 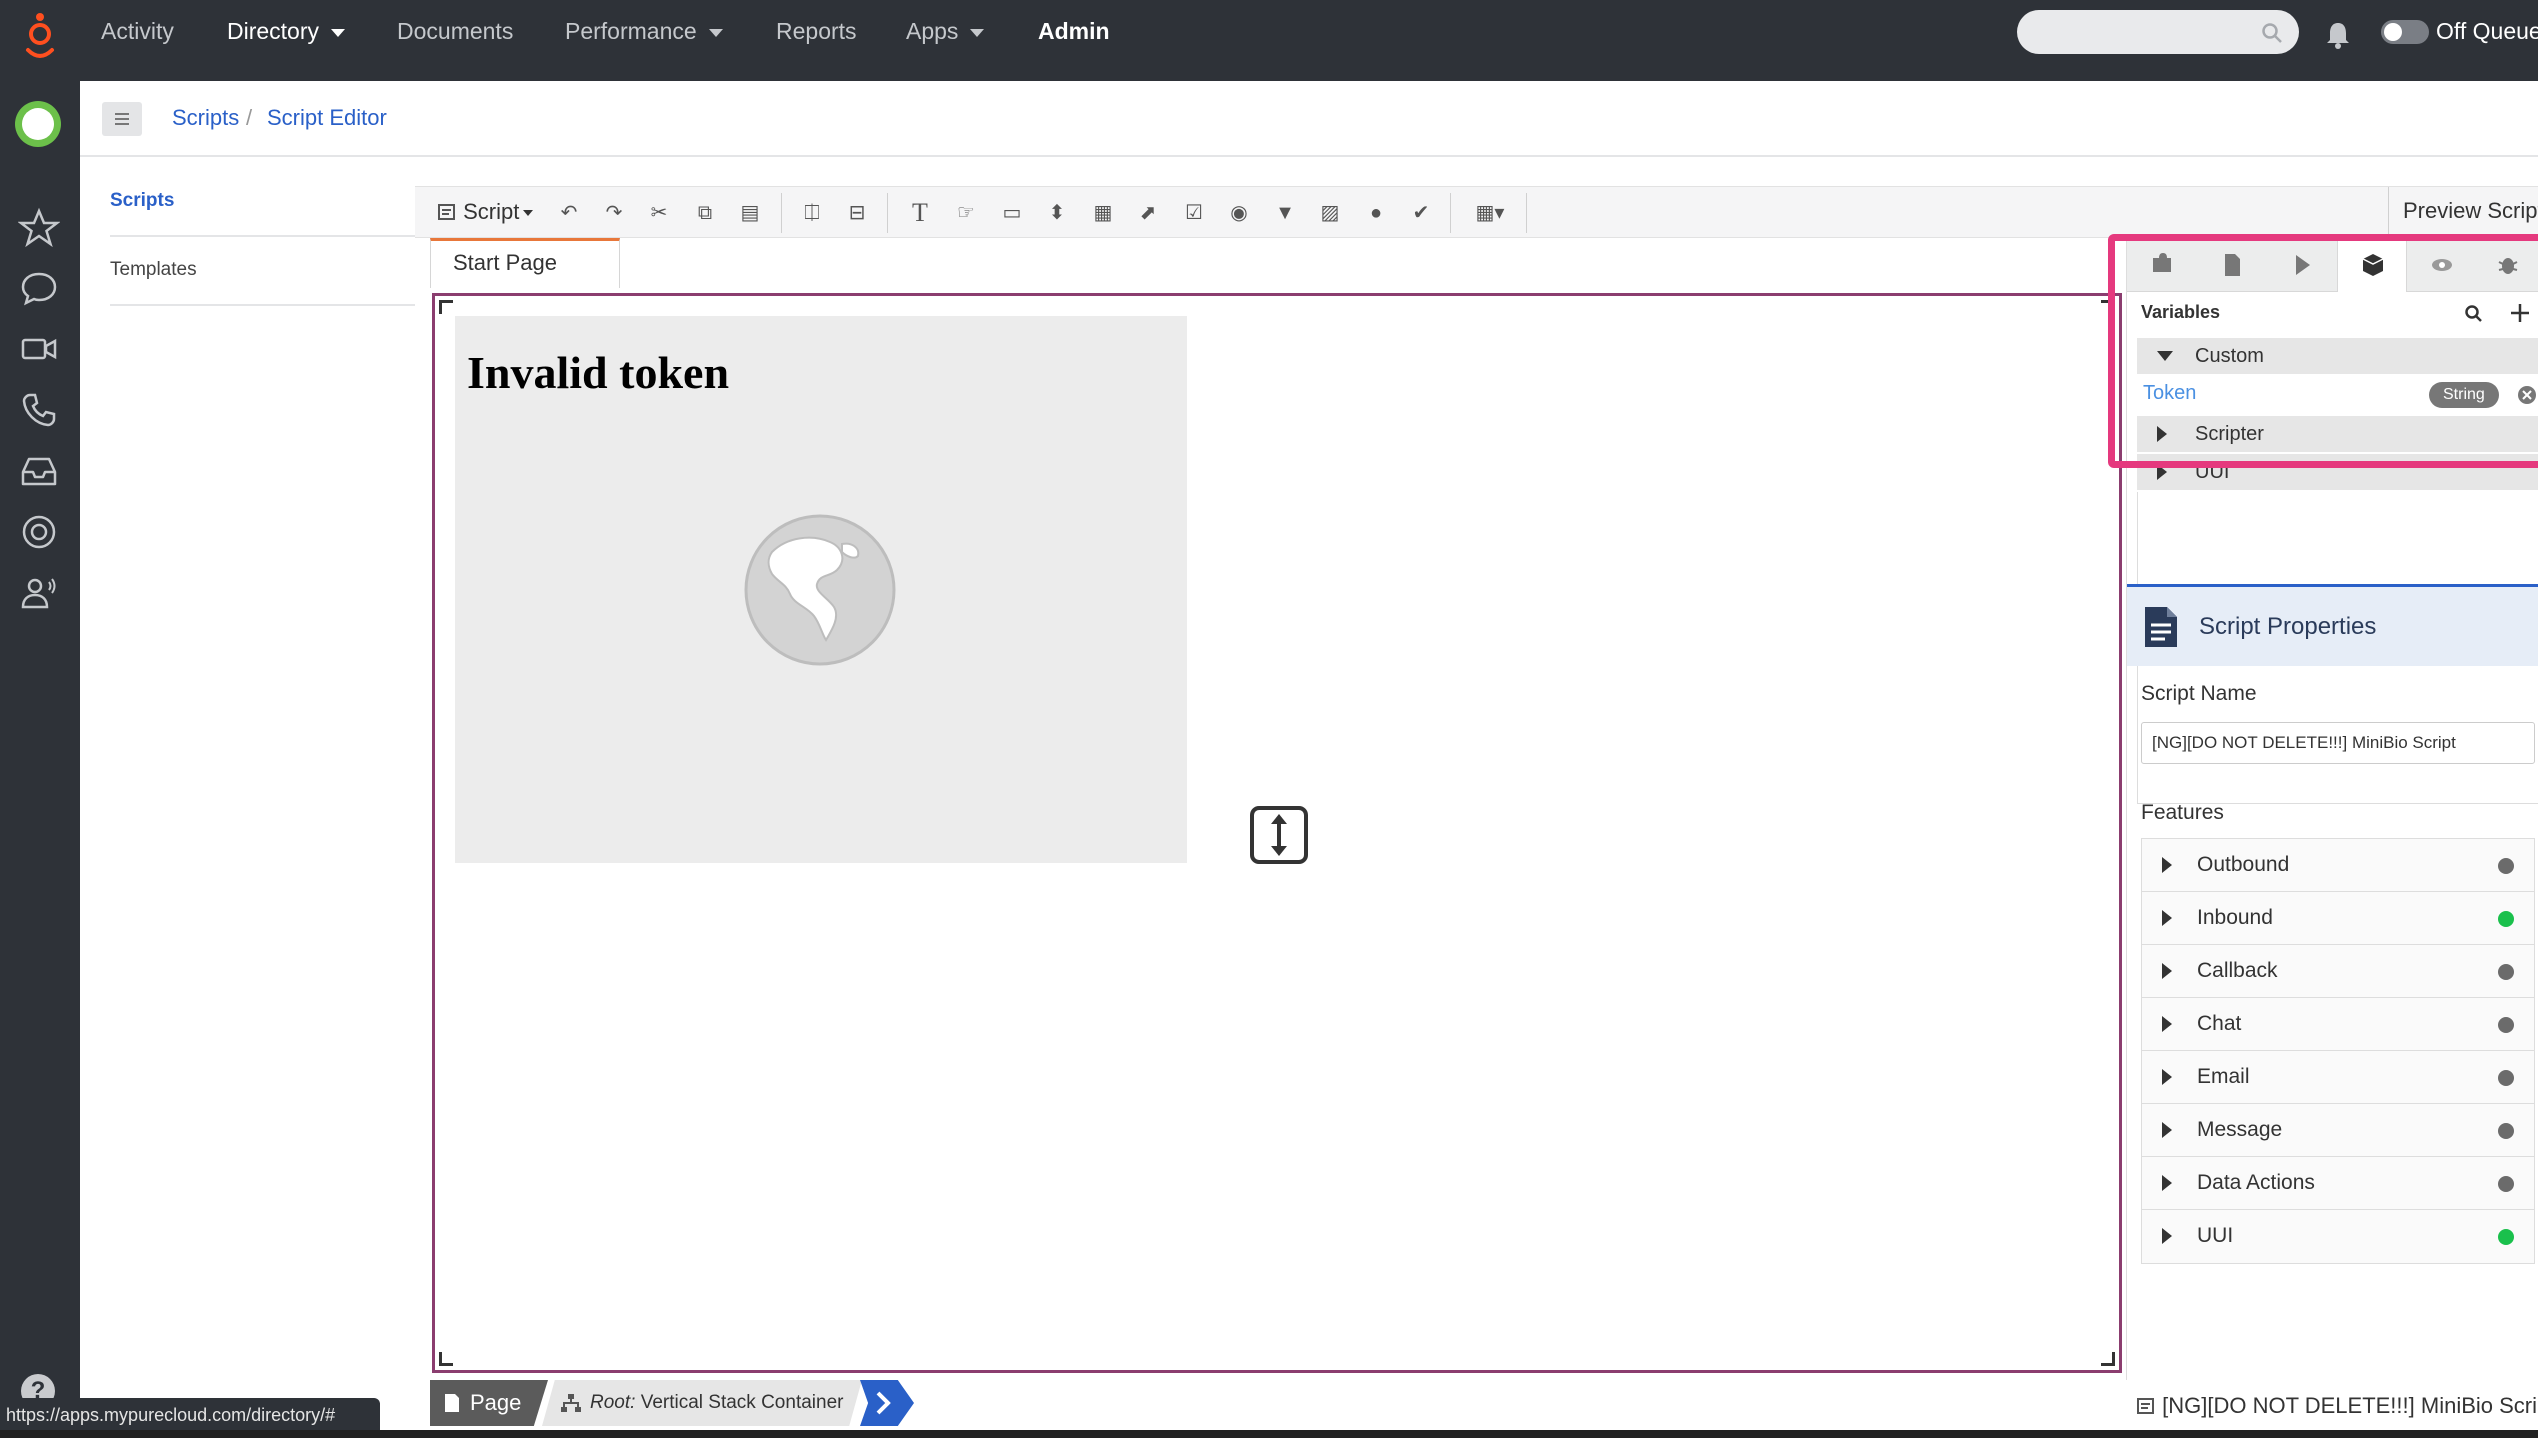 I want to click on avatar, so click(x=38, y=124).